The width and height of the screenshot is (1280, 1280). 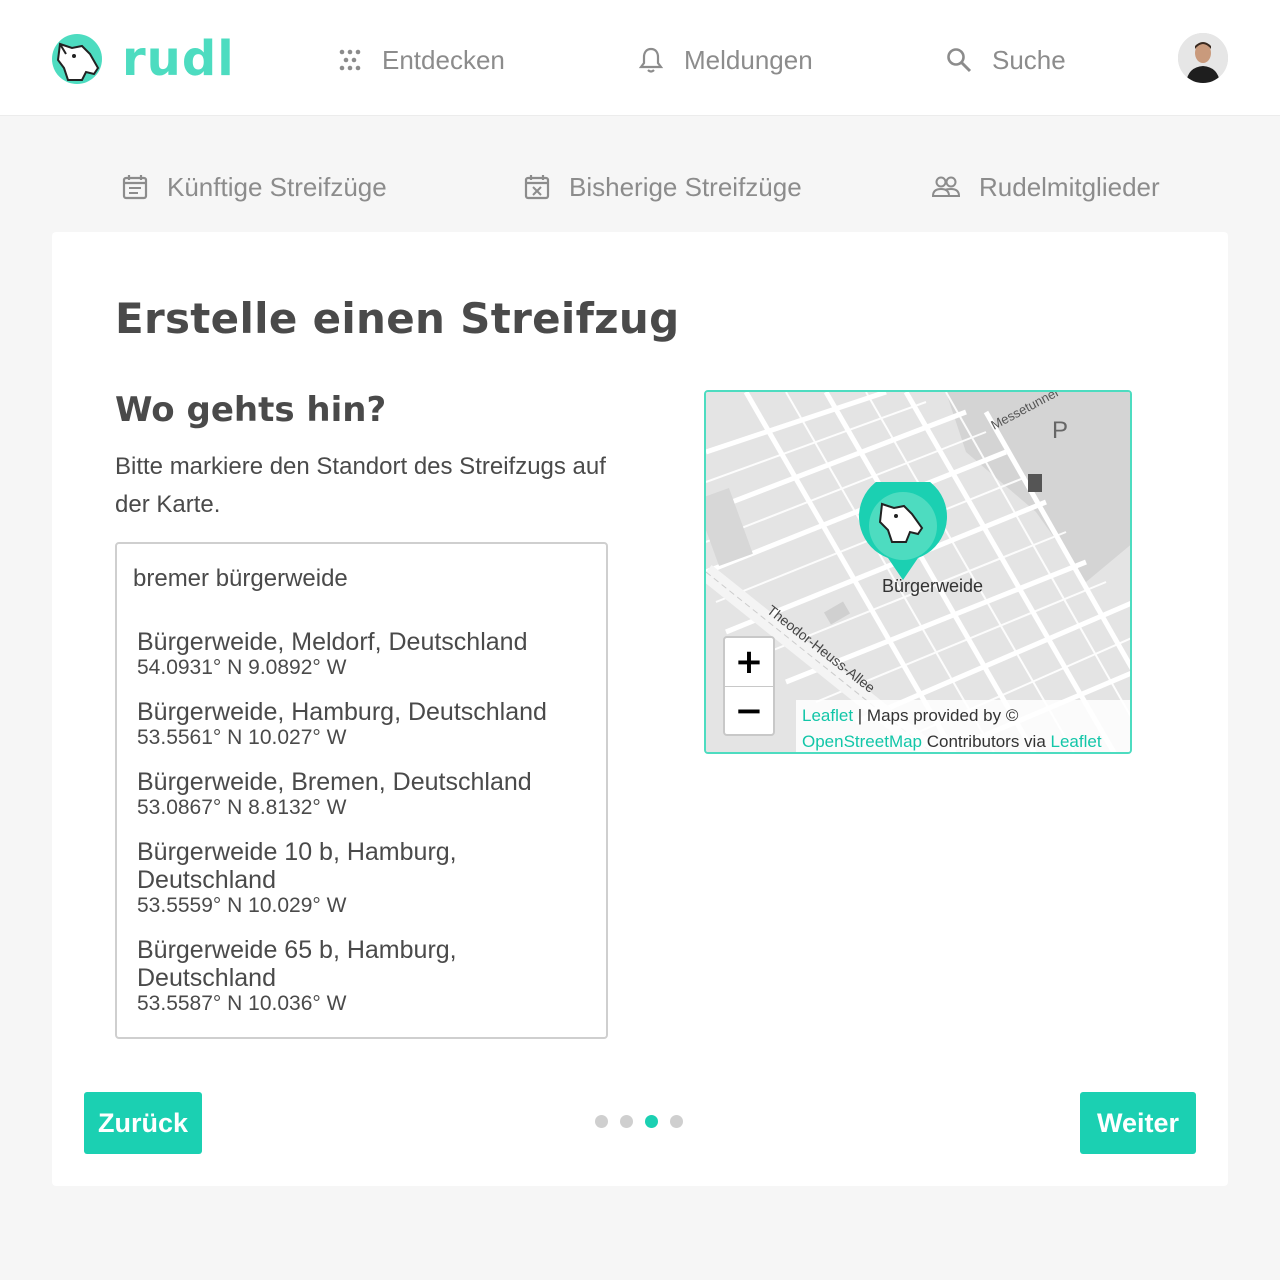 What do you see at coordinates (1138, 1123) in the screenshot?
I see `next-button: Weiter` at bounding box center [1138, 1123].